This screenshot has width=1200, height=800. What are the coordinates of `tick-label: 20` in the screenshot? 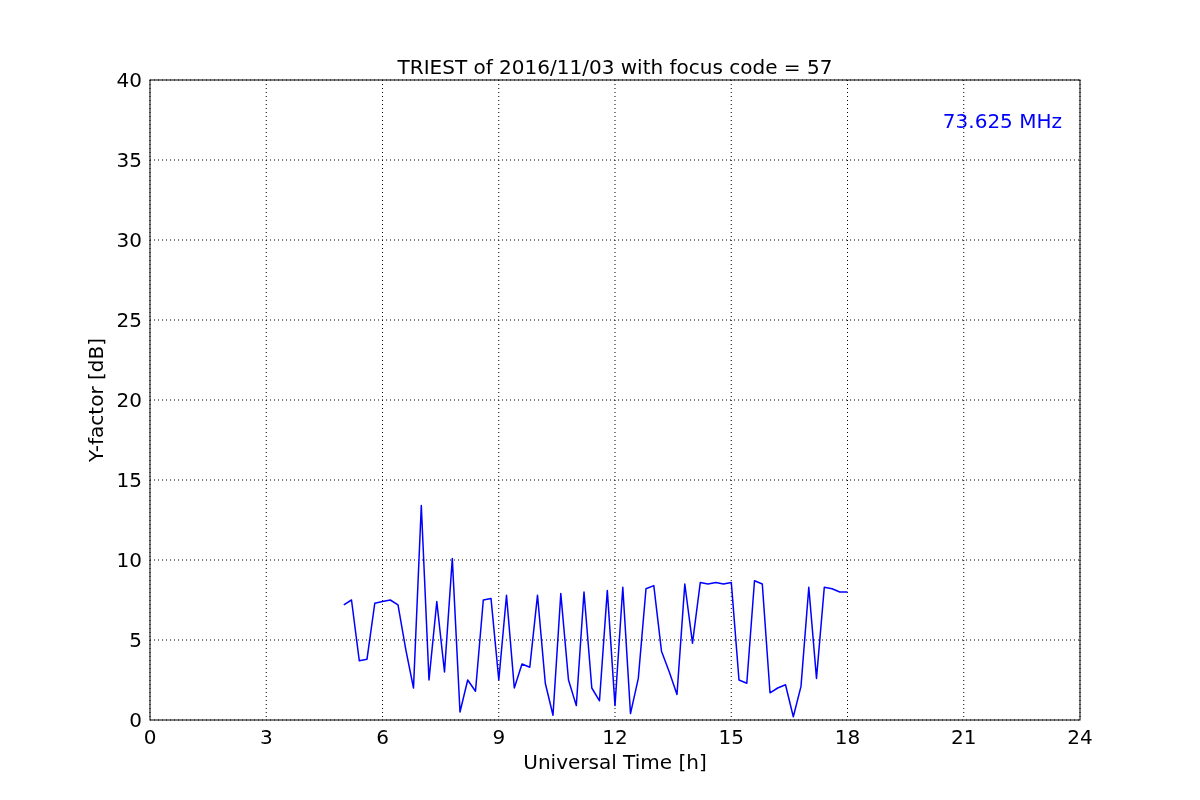 It's located at (129, 400).